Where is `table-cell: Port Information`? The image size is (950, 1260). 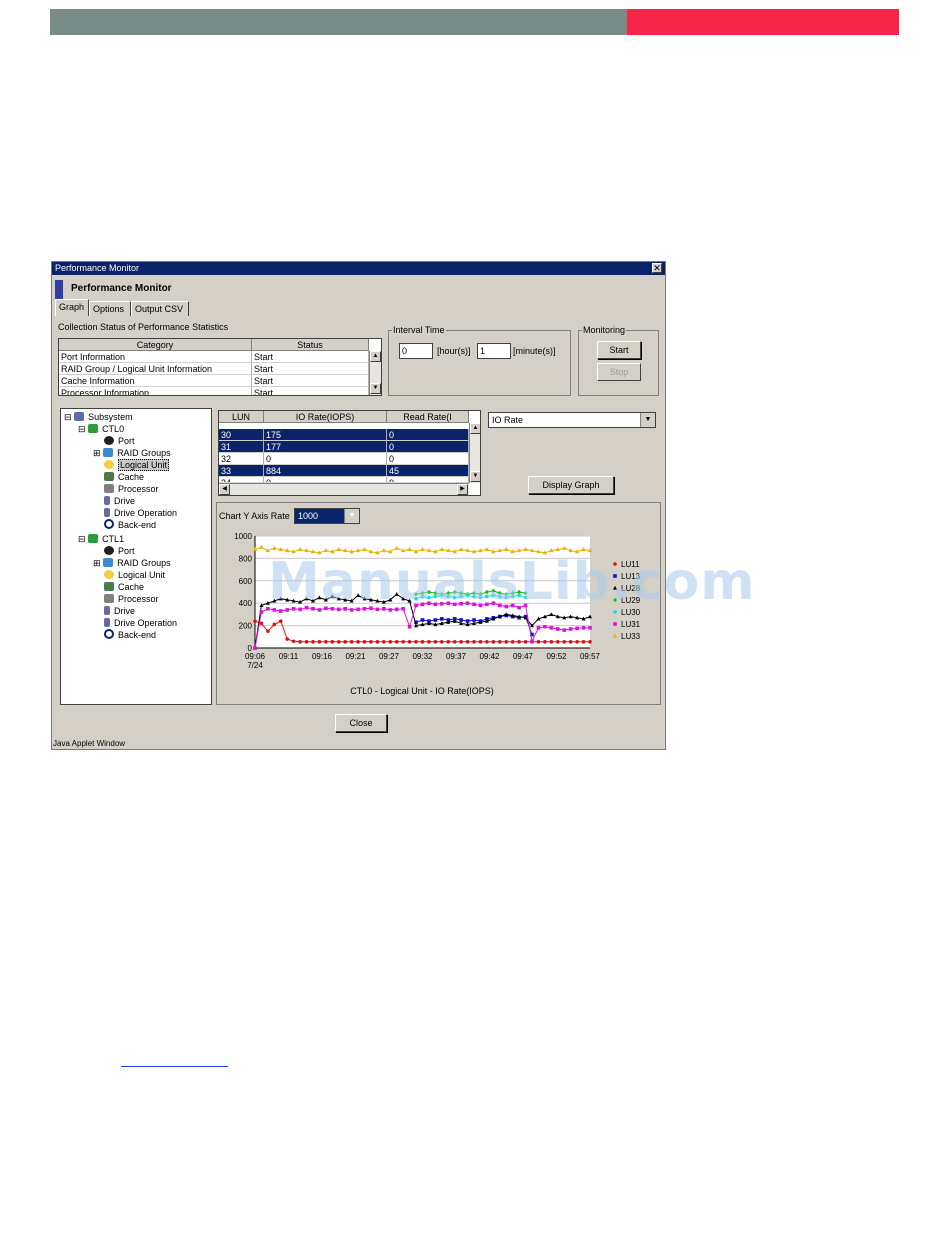
table-cell: Port Information is located at coordinates (155, 357).